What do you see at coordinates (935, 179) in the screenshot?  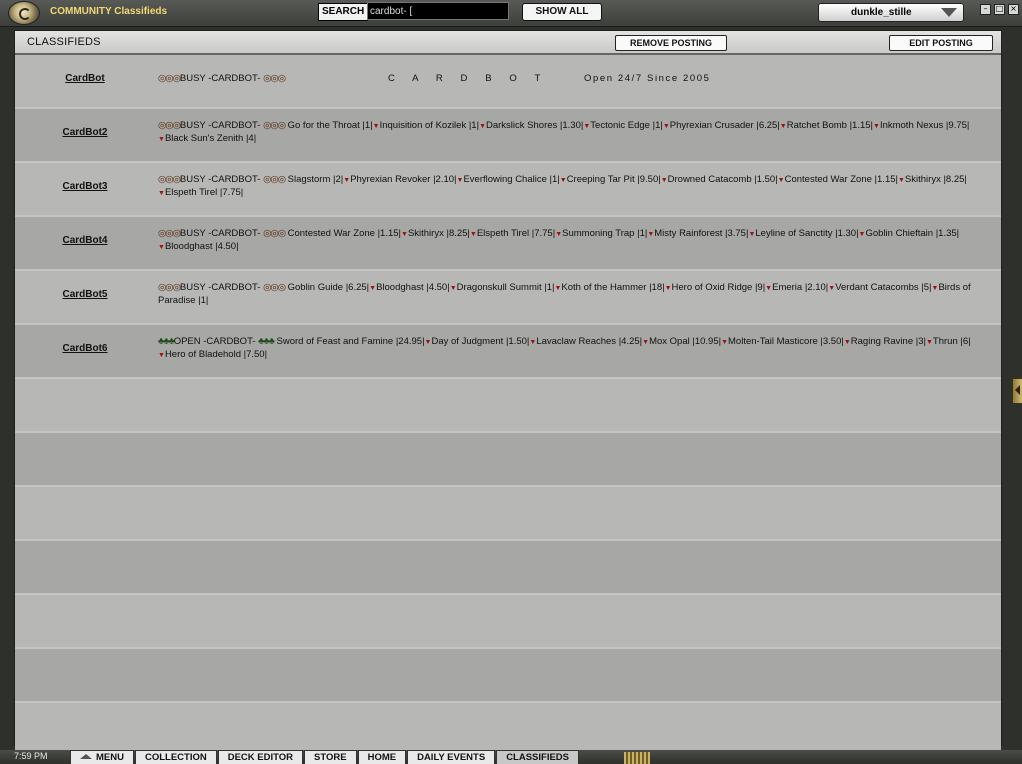 I see `posting-item: Skithiryx |8.25|` at bounding box center [935, 179].